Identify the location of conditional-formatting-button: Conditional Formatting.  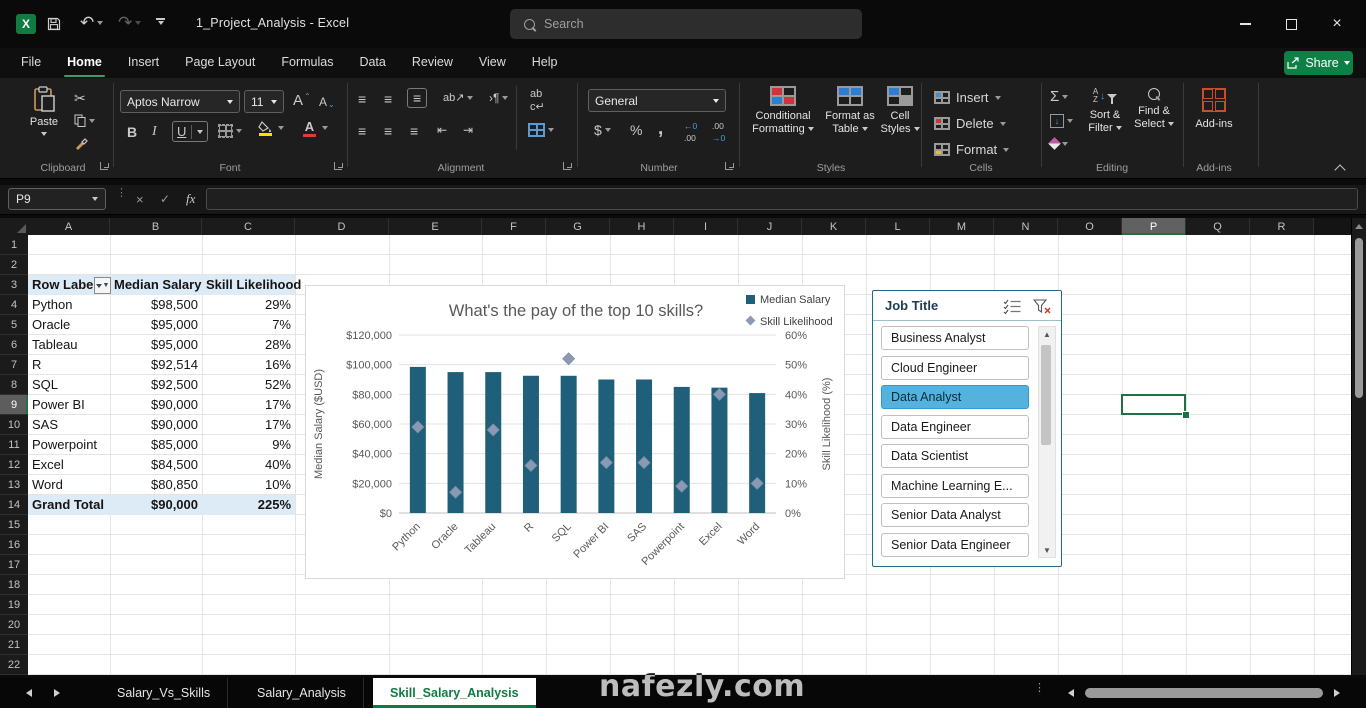
(783, 111).